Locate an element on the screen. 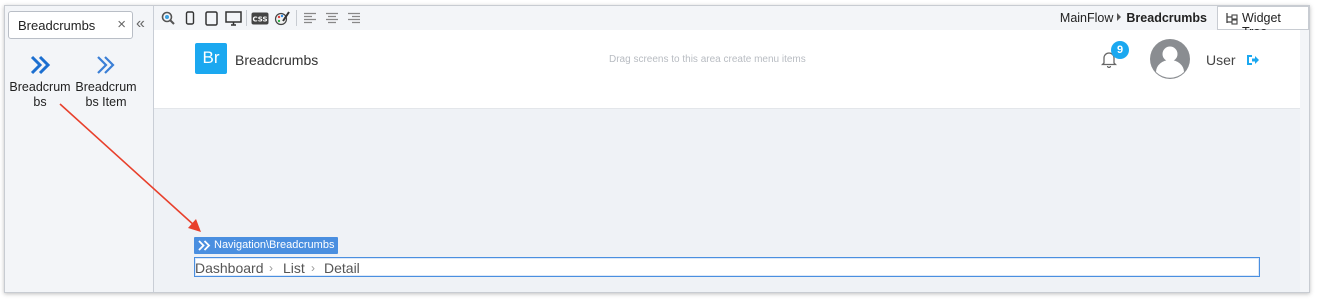 The image size is (1322, 304). preview-icon is located at coordinates (168, 18).